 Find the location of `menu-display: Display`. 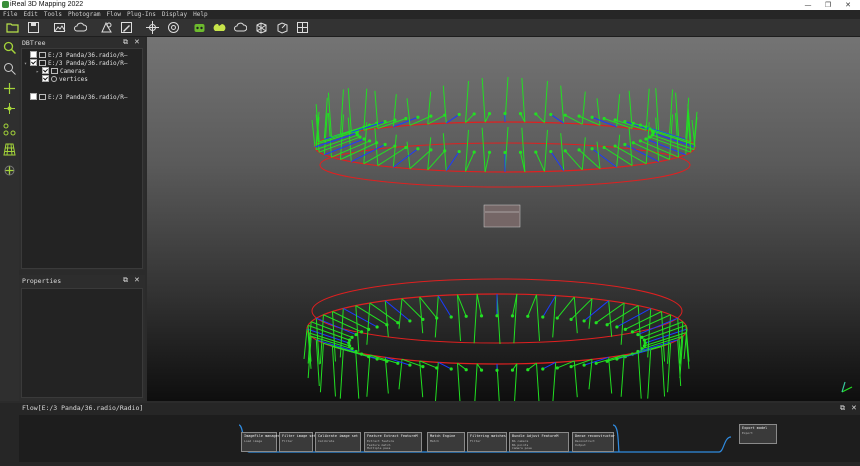

menu-display: Display is located at coordinates (174, 14).